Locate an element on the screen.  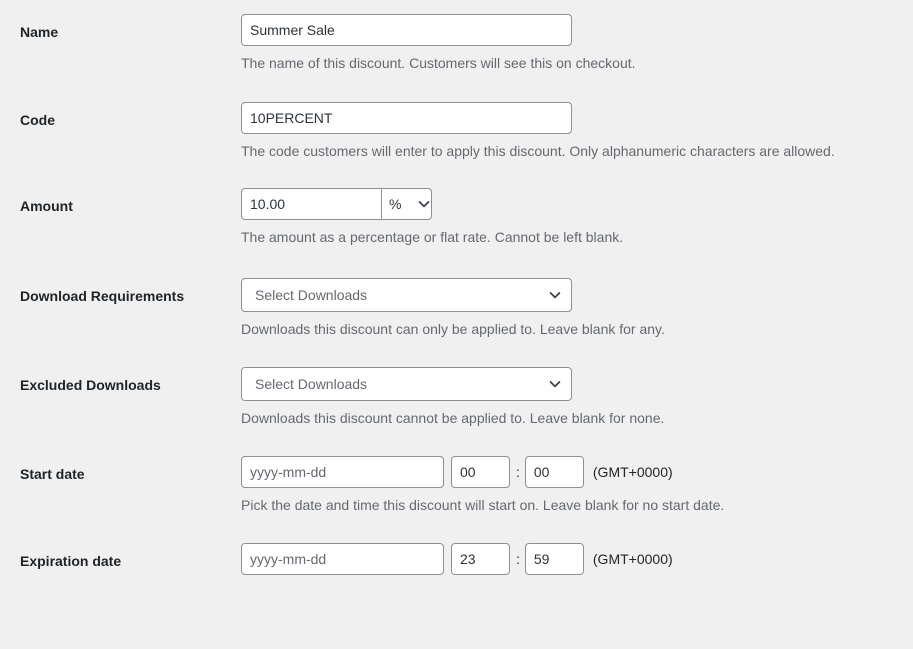
form-row-expiration-date: Expiration date : (GMT+0000) is located at coordinates (456, 546).